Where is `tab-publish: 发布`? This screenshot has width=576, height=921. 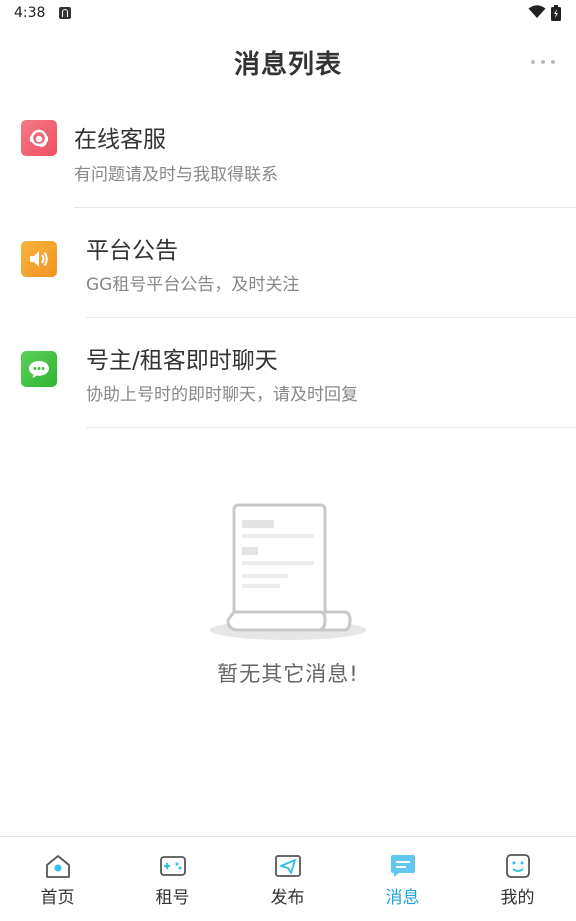
tab-publish: 发布 is located at coordinates (287, 879).